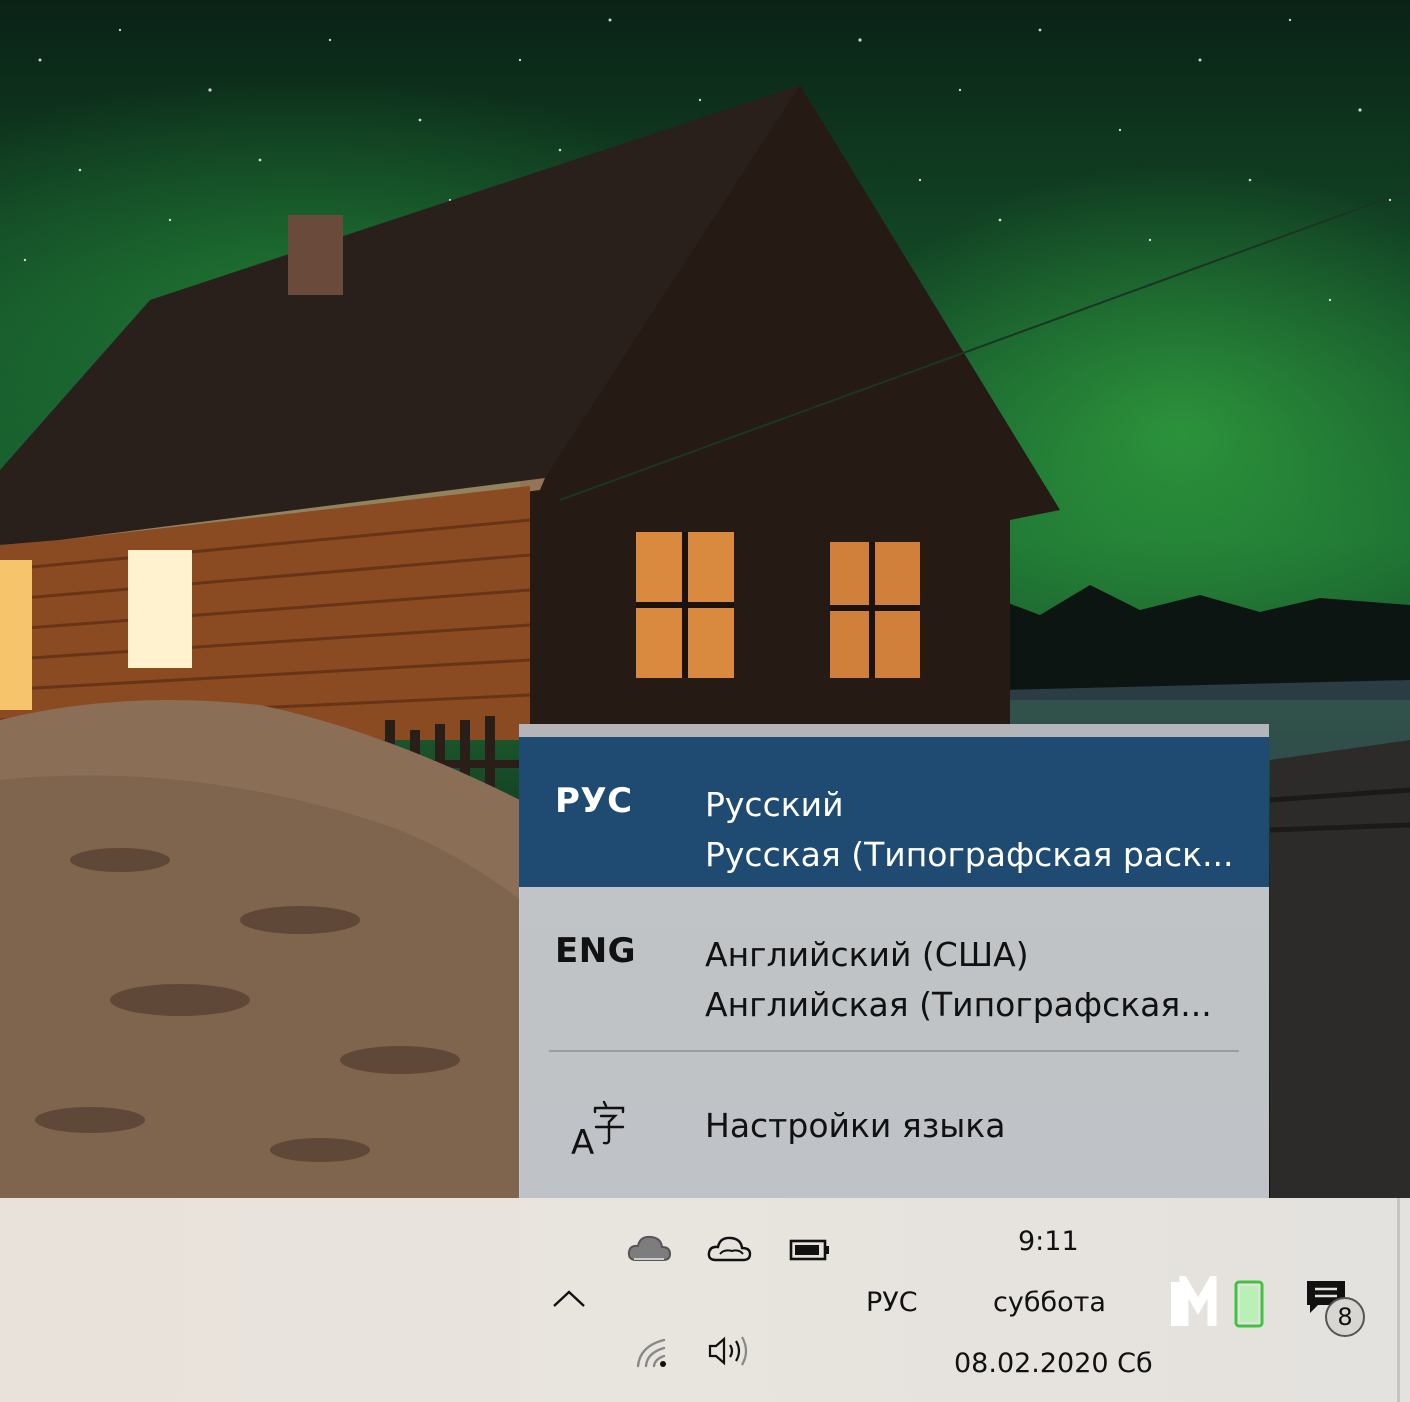  I want to click on battery-icon, so click(810, 1250).